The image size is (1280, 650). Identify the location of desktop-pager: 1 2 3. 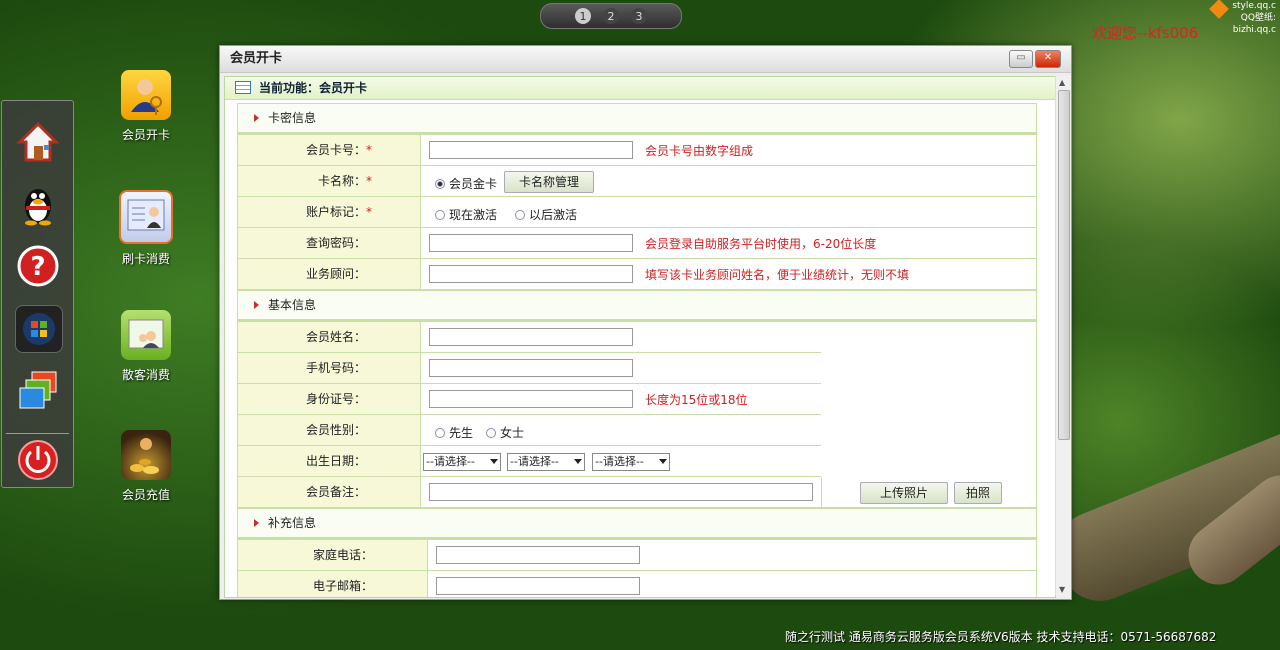
(611, 16).